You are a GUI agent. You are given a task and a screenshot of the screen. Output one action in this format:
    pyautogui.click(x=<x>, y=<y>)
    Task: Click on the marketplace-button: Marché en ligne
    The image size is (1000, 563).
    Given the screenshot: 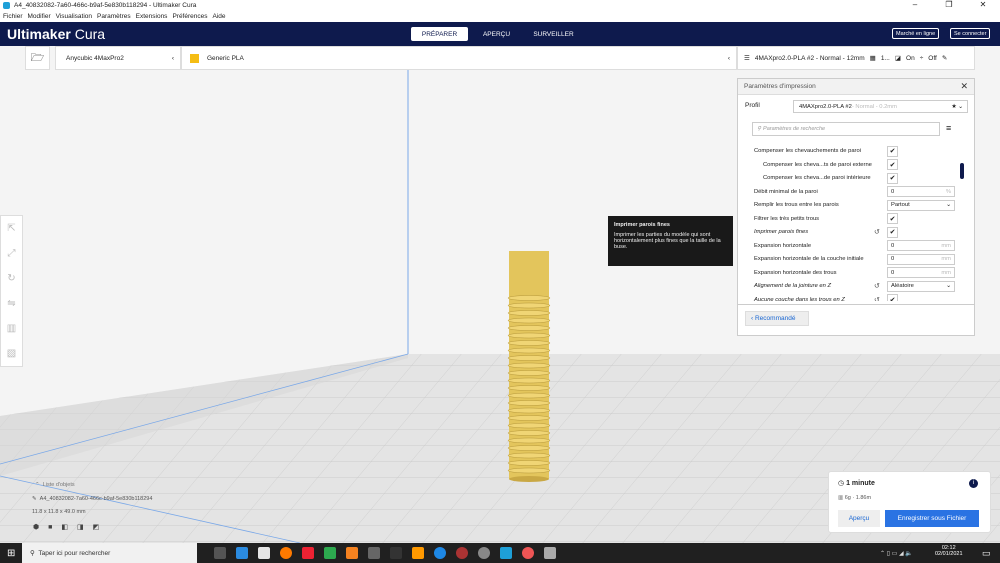 What is the action you would take?
    pyautogui.click(x=916, y=33)
    